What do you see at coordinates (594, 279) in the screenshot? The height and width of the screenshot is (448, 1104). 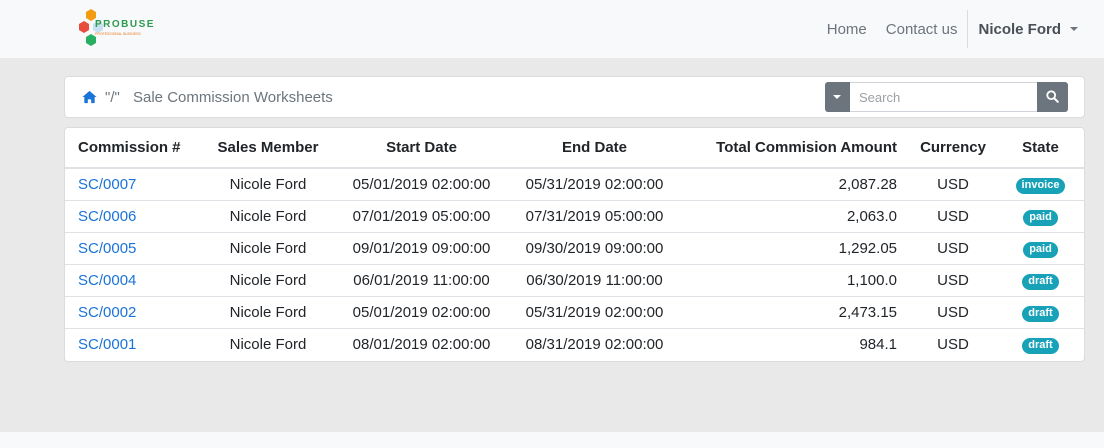 I see `end-date-cell: 06/30/2019 11:00:00` at bounding box center [594, 279].